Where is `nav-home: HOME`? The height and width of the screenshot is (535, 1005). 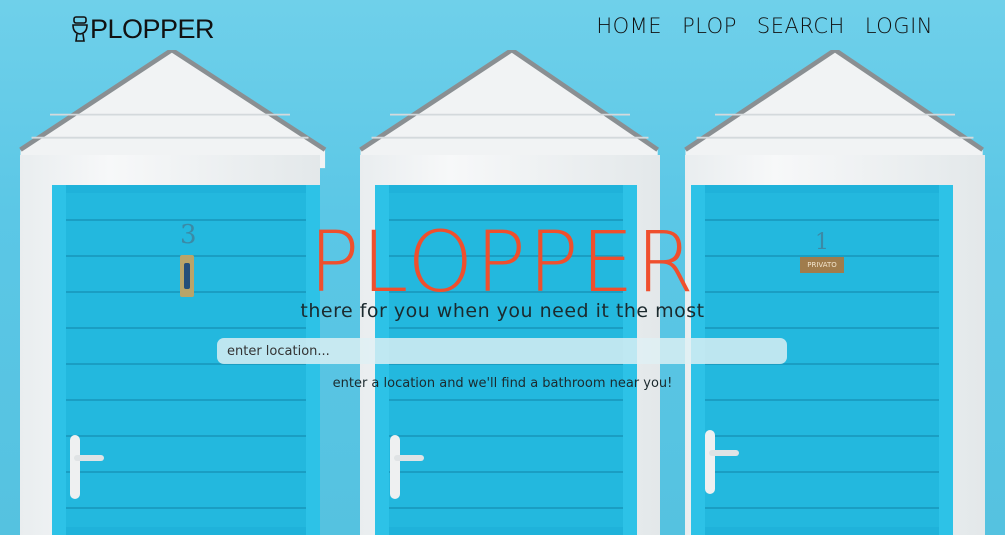 nav-home: HOME is located at coordinates (629, 26).